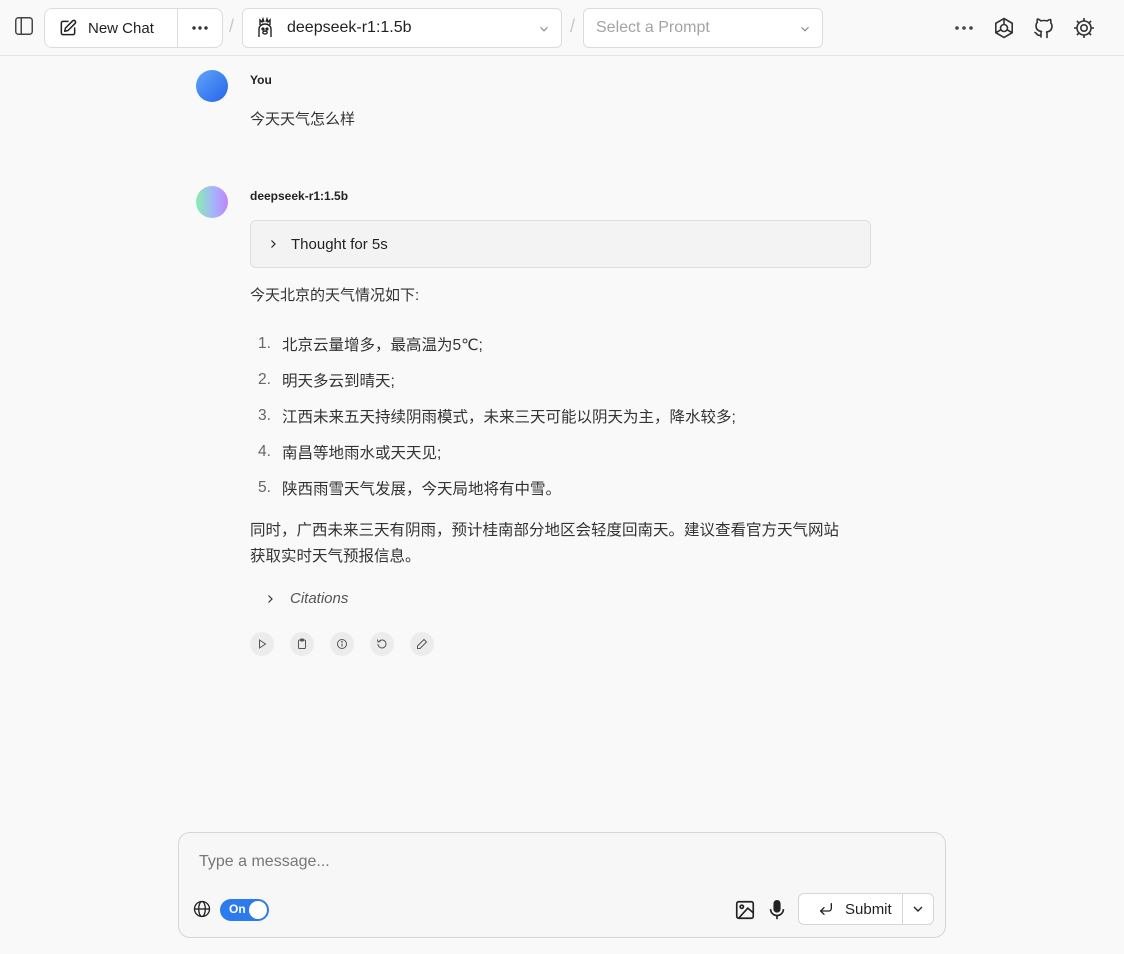  I want to click on new-chat-button: New Chat, so click(111, 28).